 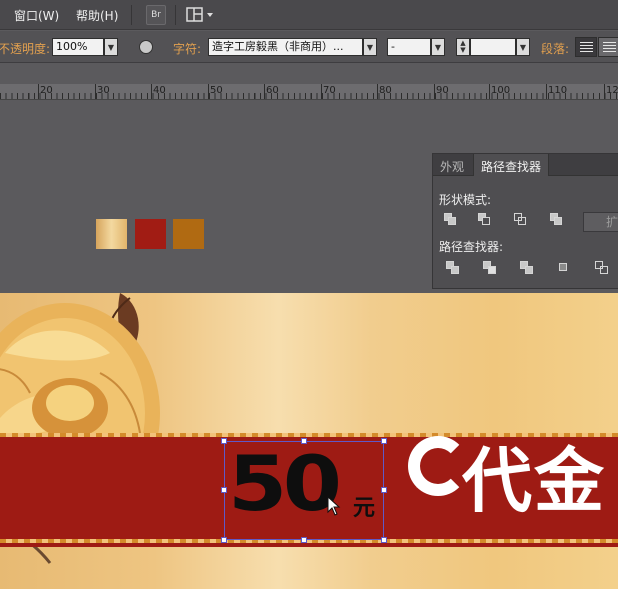 What do you see at coordinates (146, 47) in the screenshot?
I see `recolor-artwork-icon` at bounding box center [146, 47].